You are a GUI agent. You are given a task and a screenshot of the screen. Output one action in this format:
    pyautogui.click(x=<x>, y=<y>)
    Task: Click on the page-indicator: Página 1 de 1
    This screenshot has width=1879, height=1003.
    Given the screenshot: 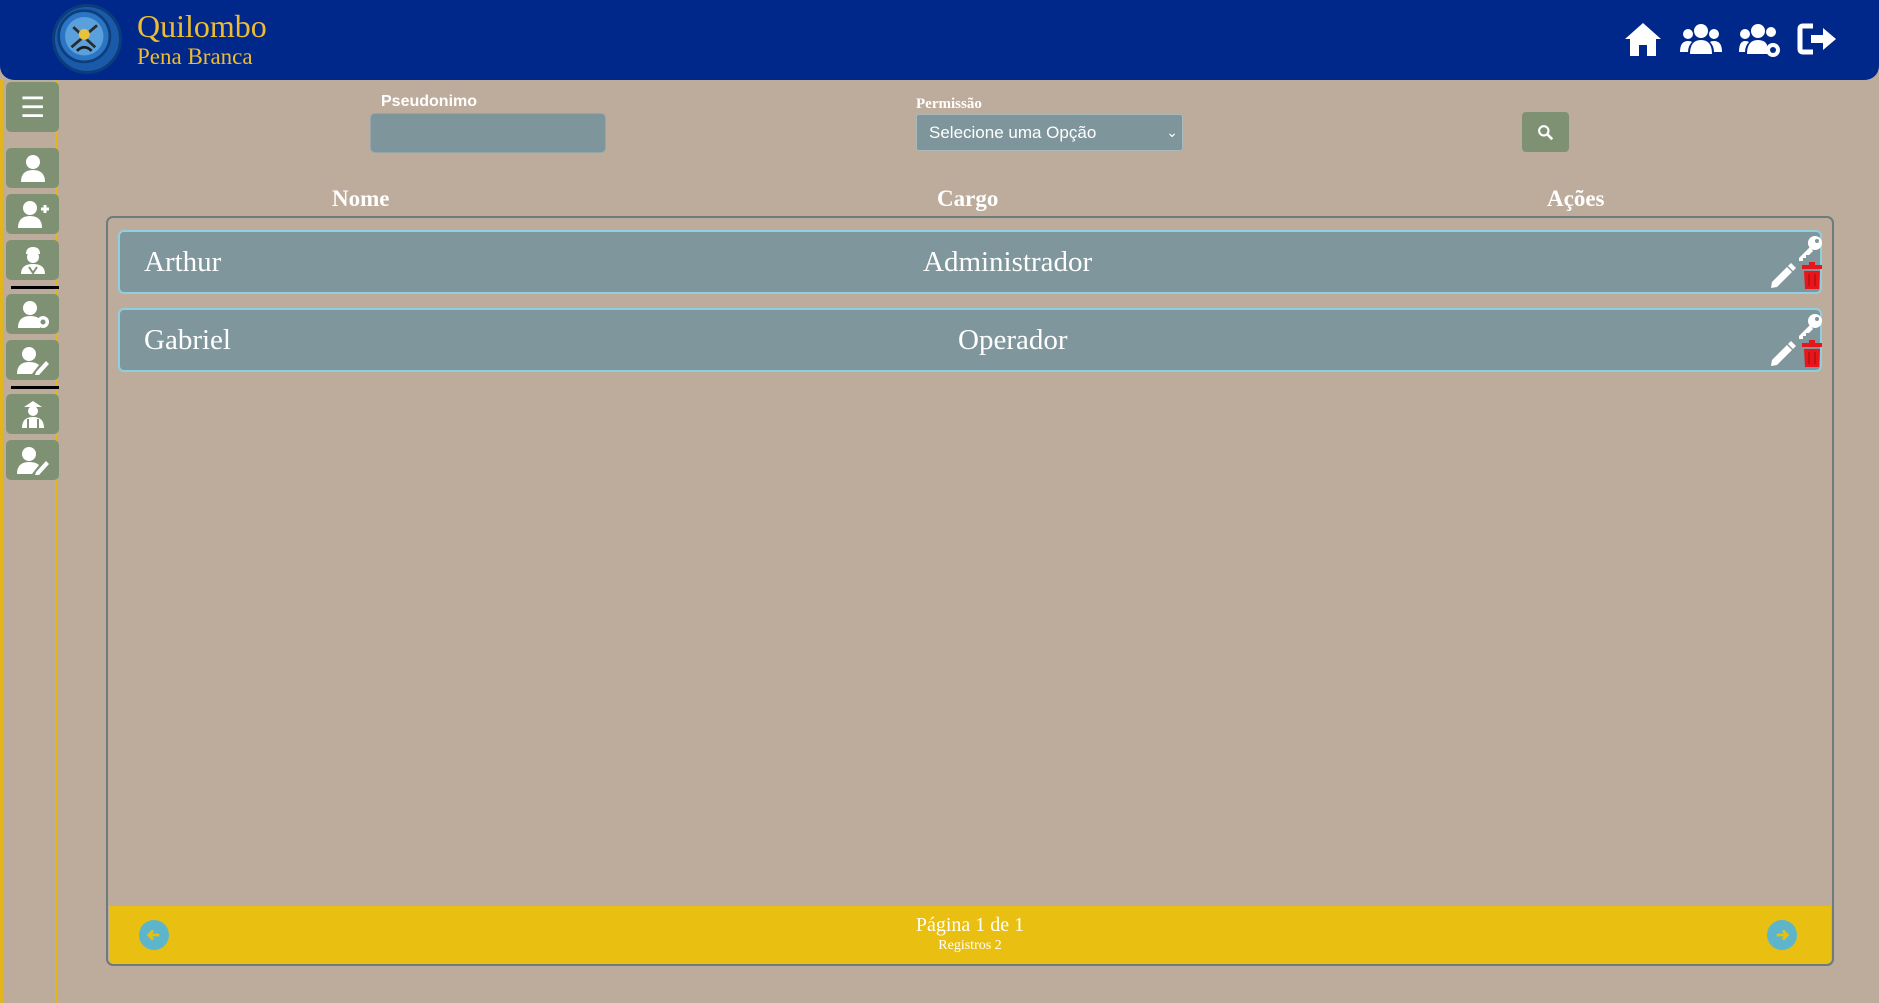 What is the action you would take?
    pyautogui.click(x=970, y=925)
    